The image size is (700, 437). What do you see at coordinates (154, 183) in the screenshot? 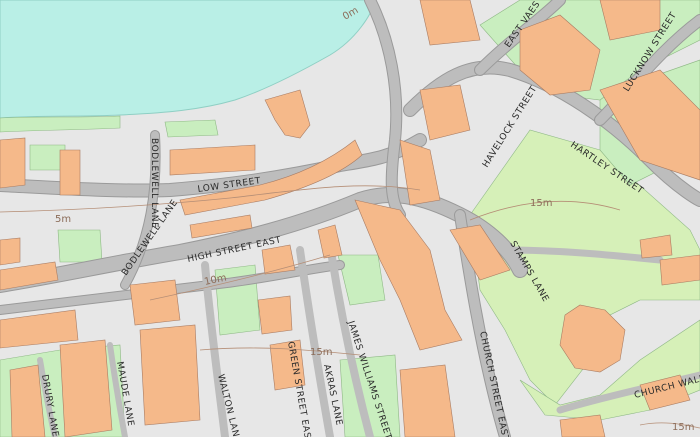
I see `label-bodlewell-lane-upper: BODLEWELL LANE` at bounding box center [154, 183].